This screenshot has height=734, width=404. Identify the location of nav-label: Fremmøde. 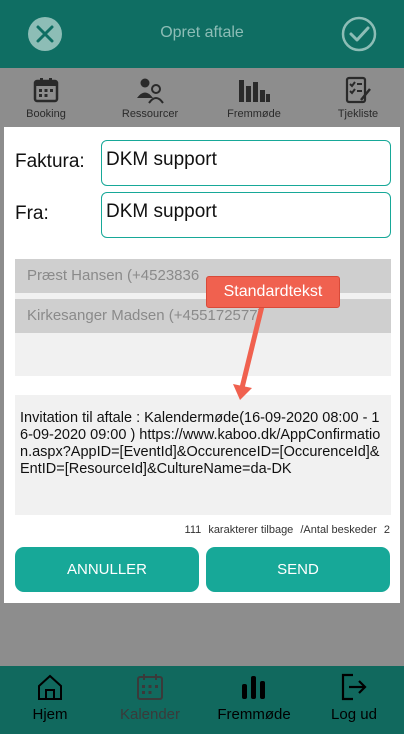
(254, 714).